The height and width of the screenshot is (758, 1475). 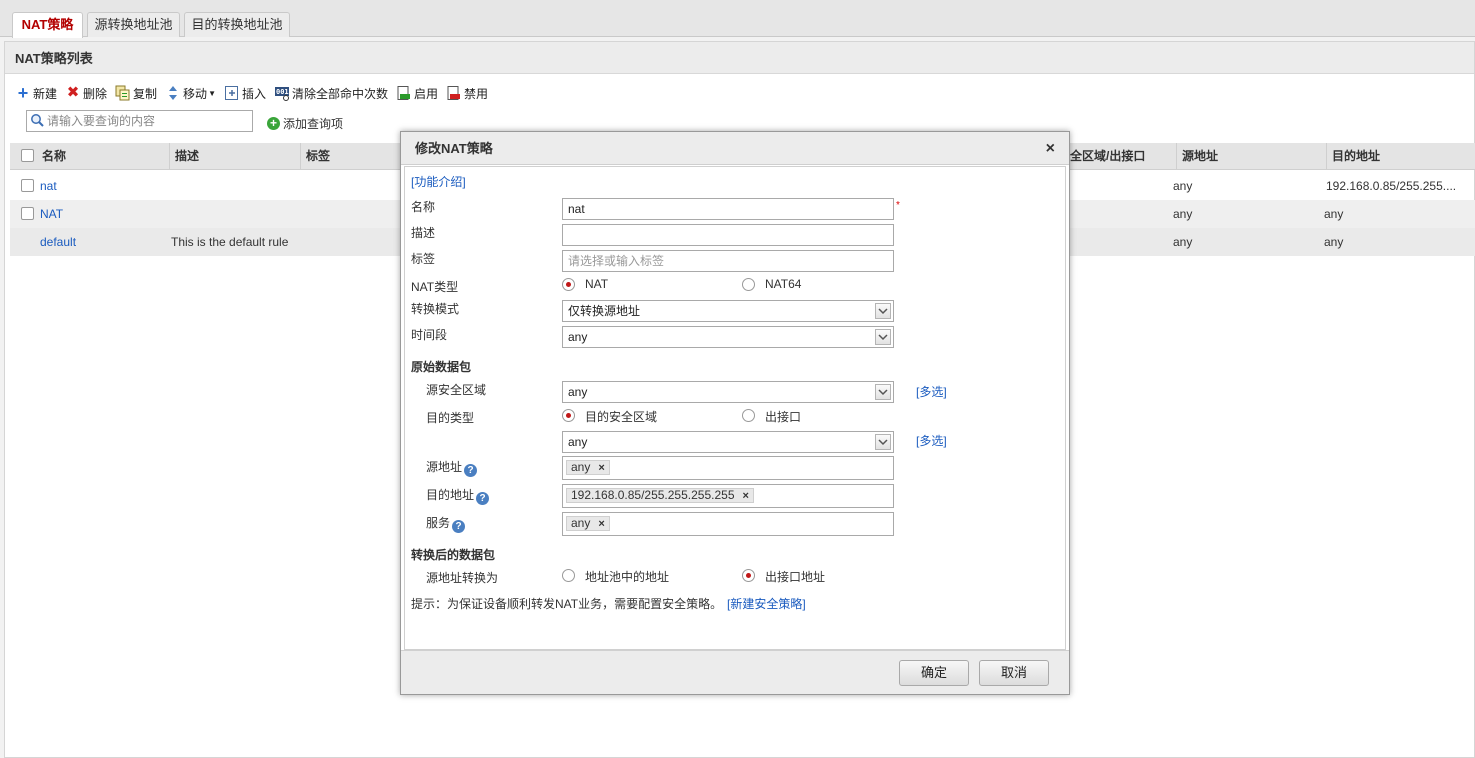 I want to click on new-button: + 新建, so click(x=36, y=93).